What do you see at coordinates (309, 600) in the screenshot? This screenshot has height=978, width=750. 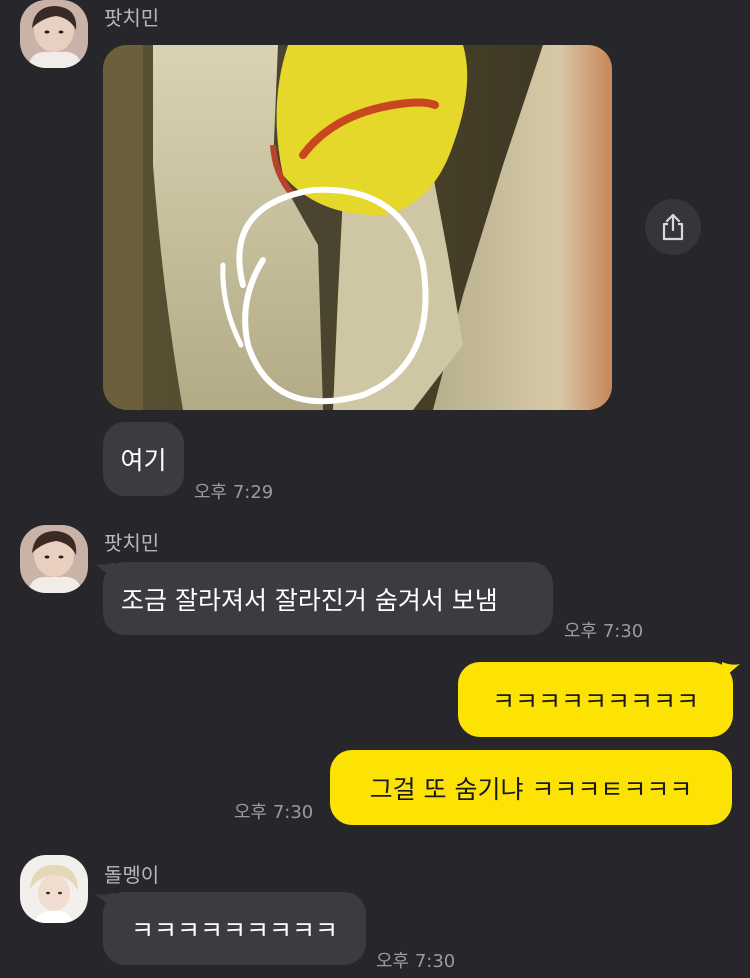 I see `message-text: 조금 잘라져서 잘라진거 숨겨서 보냄` at bounding box center [309, 600].